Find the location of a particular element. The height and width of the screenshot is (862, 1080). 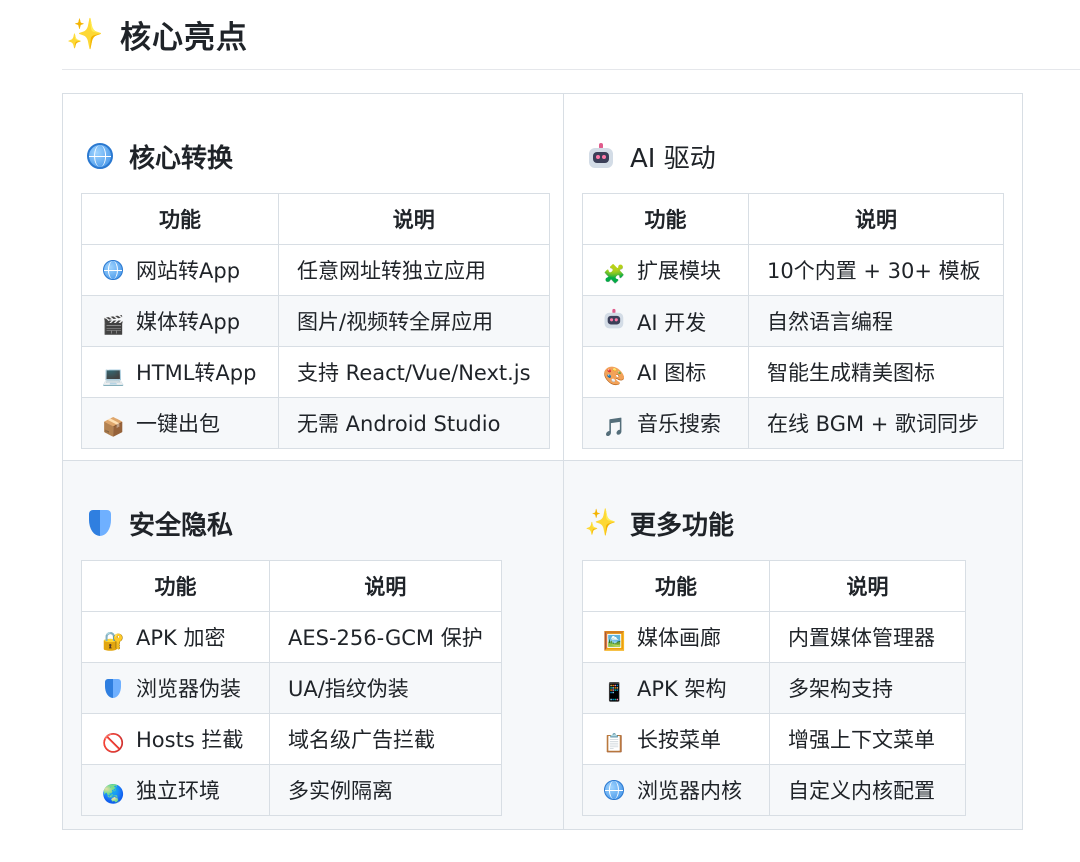

feature-name: 一键出包 is located at coordinates (178, 424).